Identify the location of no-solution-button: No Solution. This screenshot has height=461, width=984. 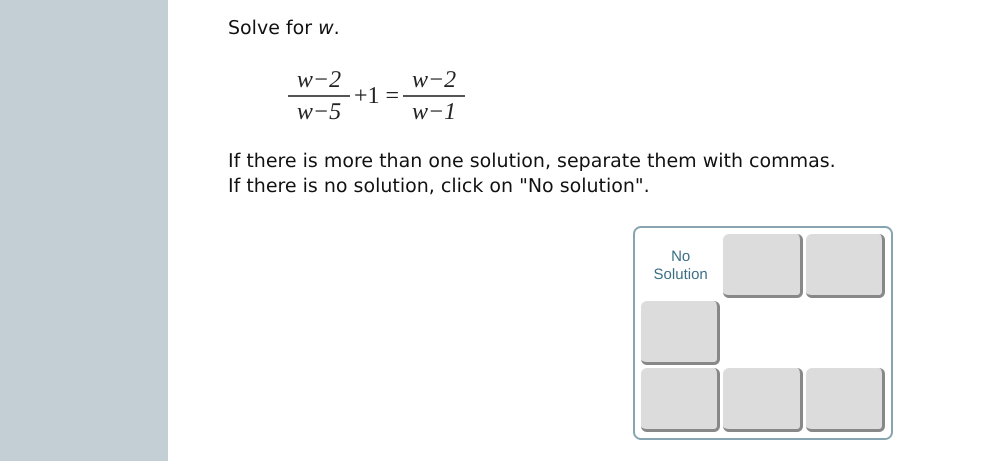
(680, 266).